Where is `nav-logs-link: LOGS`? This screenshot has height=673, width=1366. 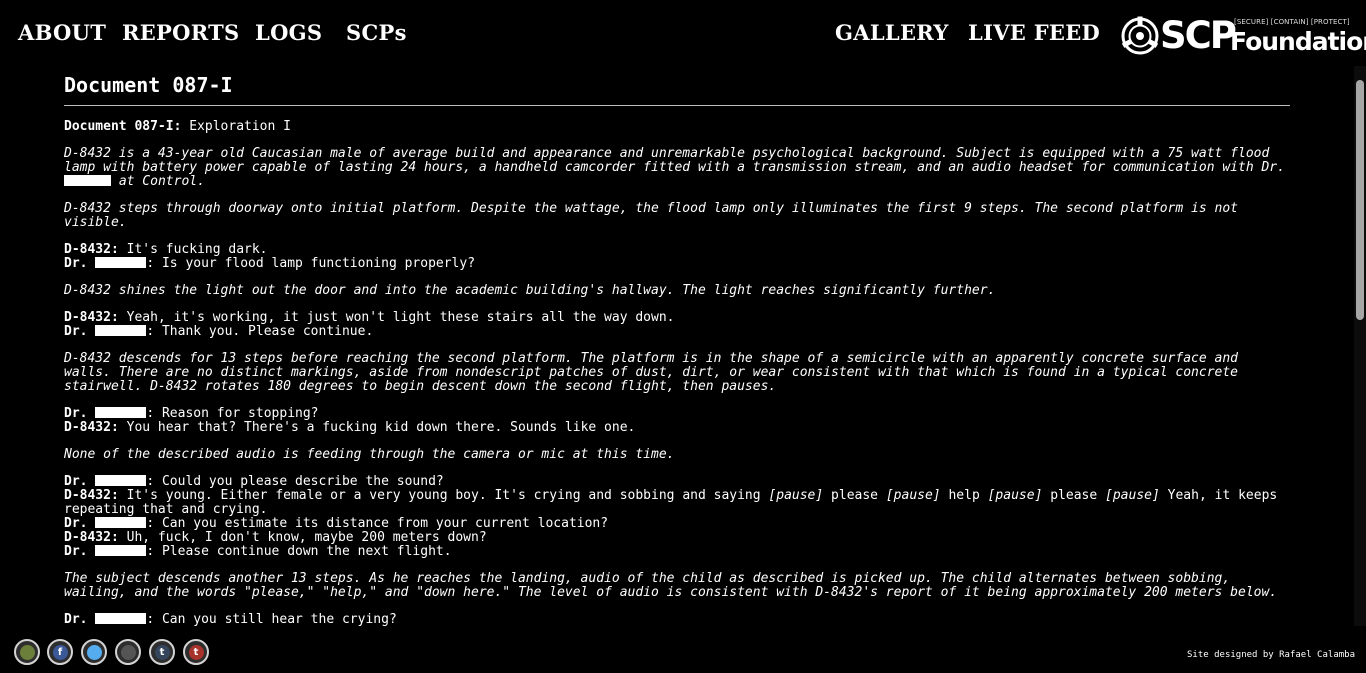
nav-logs-link: LOGS is located at coordinates (288, 32).